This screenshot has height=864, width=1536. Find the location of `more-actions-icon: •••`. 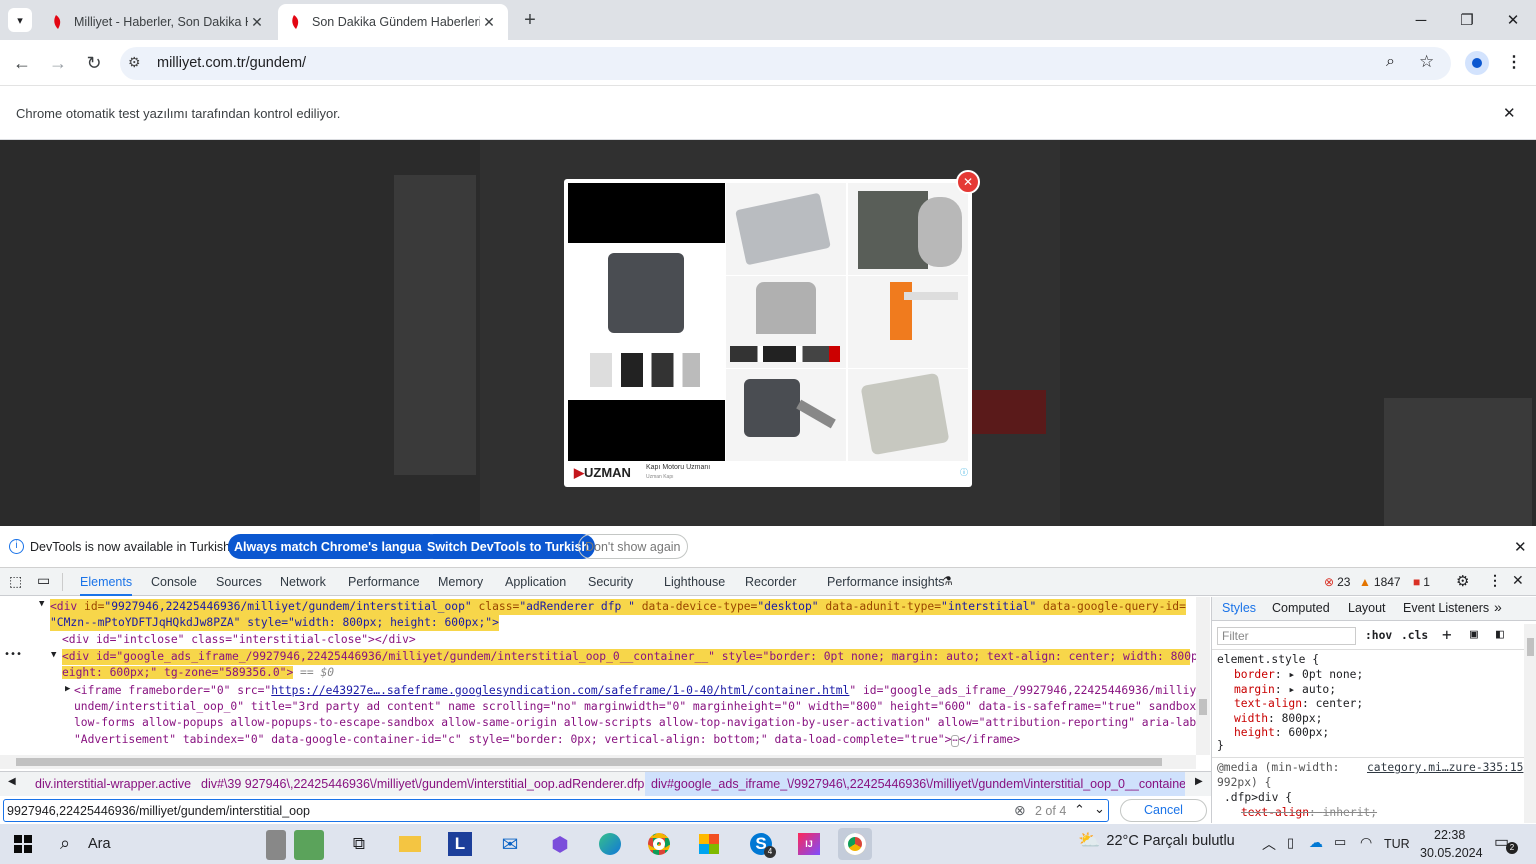

more-actions-icon: ••• is located at coordinates (13, 654).